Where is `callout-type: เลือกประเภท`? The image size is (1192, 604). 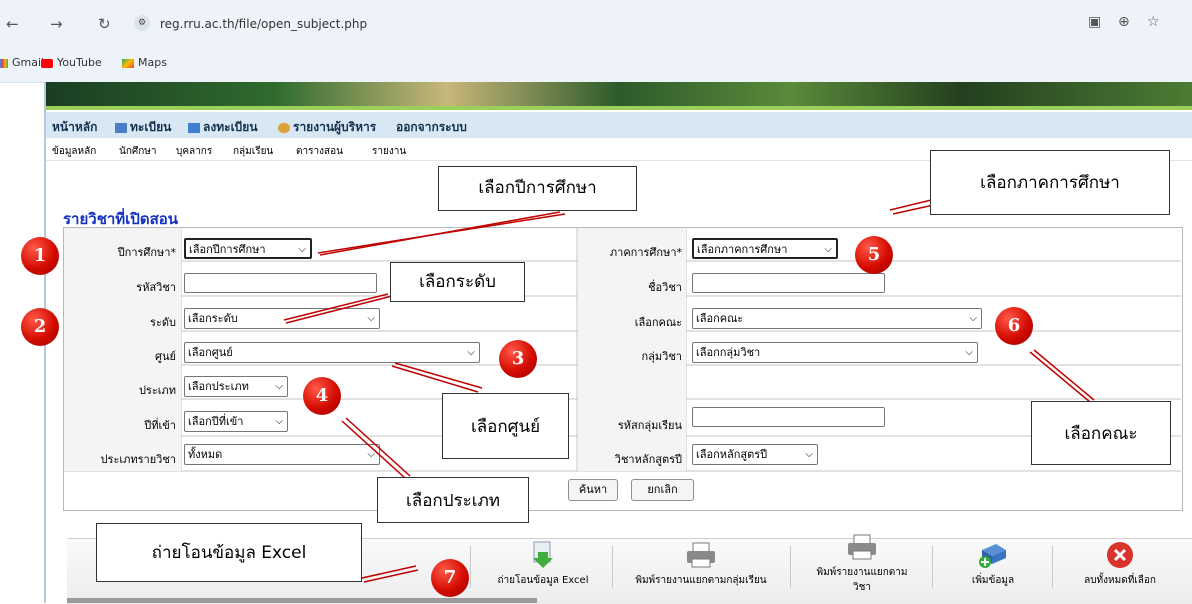 callout-type: เลือกประเภท is located at coordinates (453, 500).